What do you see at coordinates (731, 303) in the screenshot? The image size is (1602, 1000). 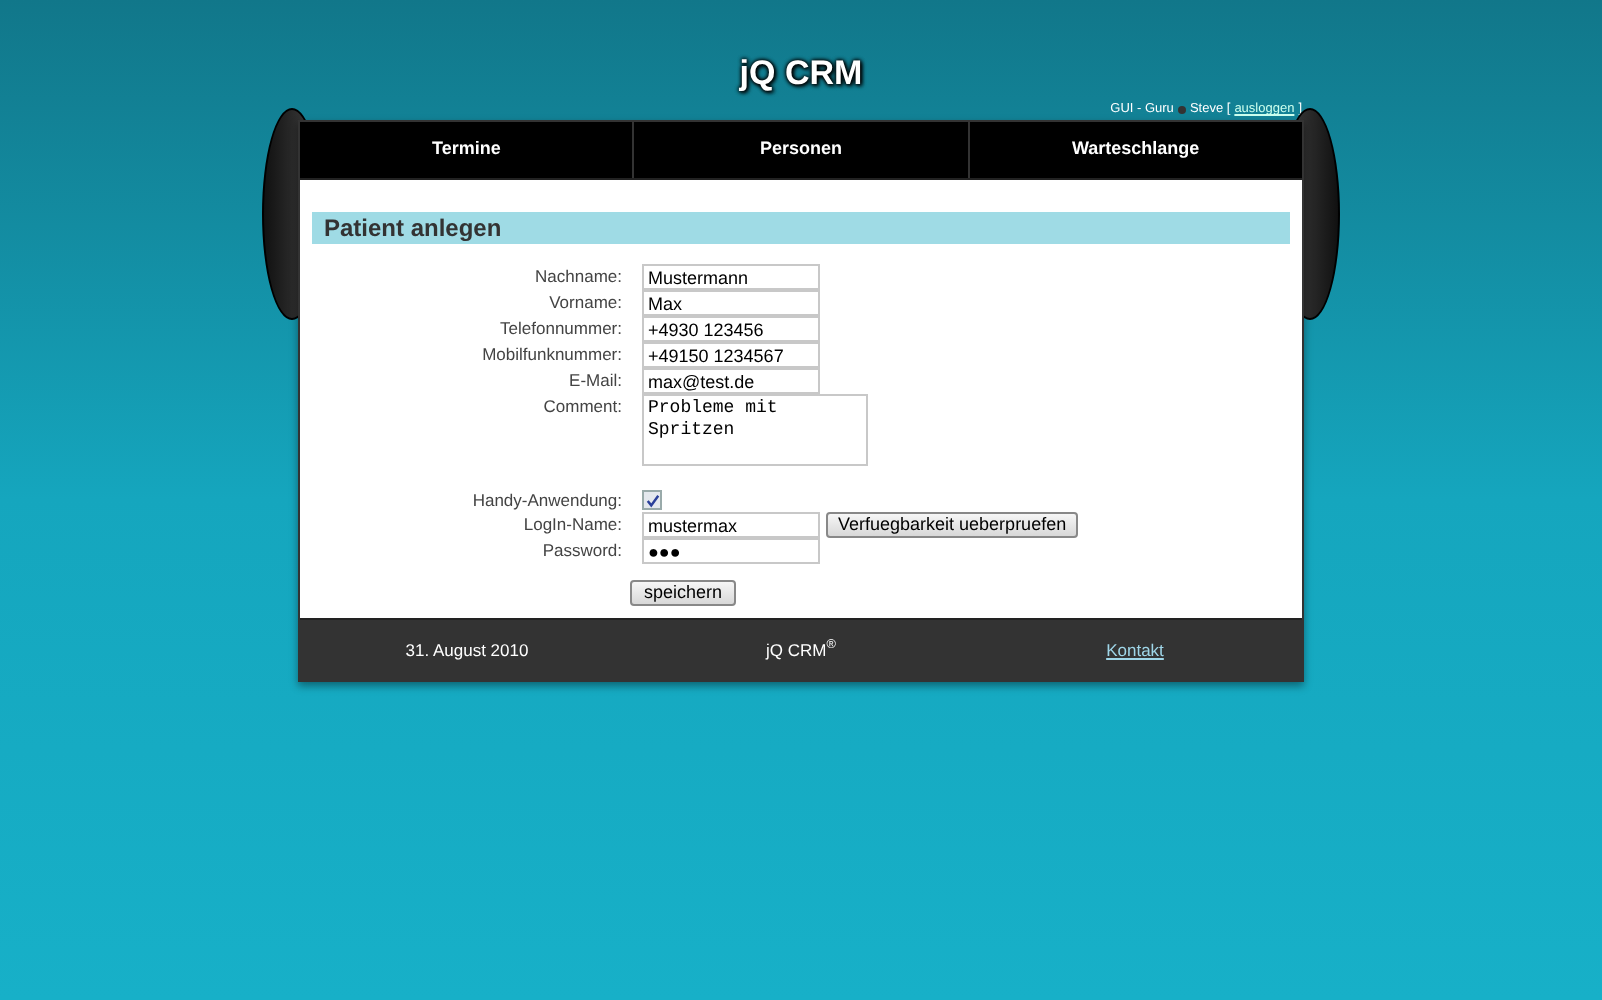 I see `text-input: Max` at bounding box center [731, 303].